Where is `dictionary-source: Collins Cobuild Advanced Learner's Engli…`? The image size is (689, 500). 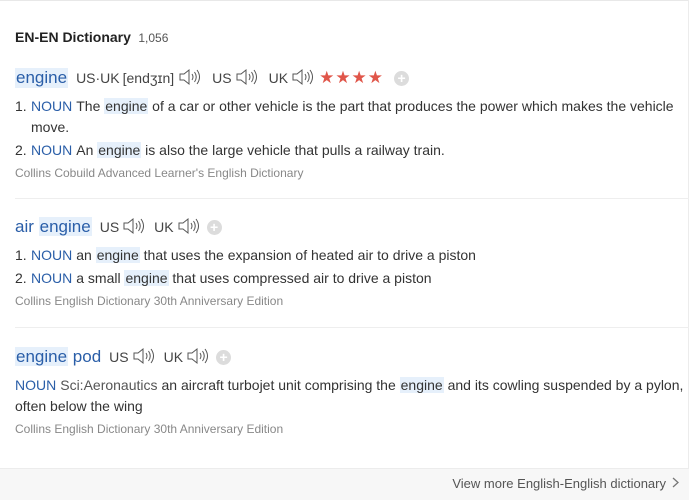 dictionary-source: Collins Cobuild Advanced Learner's Engli… is located at coordinates (159, 173).